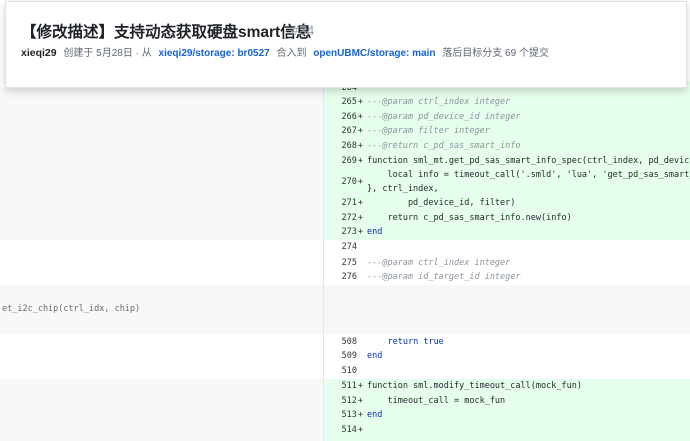 The width and height of the screenshot is (690, 441). I want to click on line-number: 267, so click(343, 131).